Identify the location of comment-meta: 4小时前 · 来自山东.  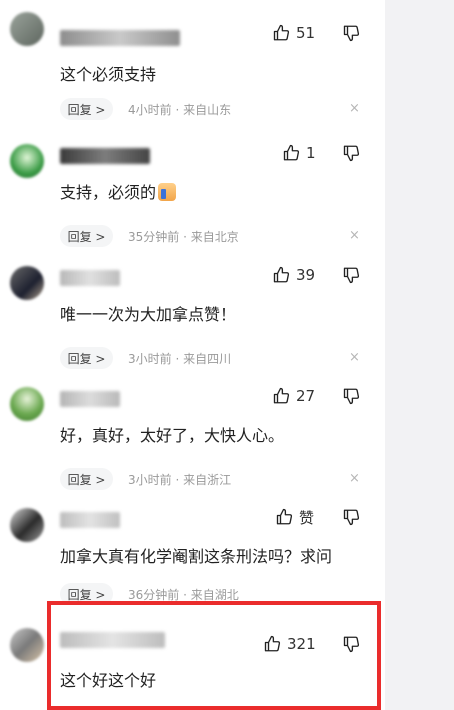
(180, 110).